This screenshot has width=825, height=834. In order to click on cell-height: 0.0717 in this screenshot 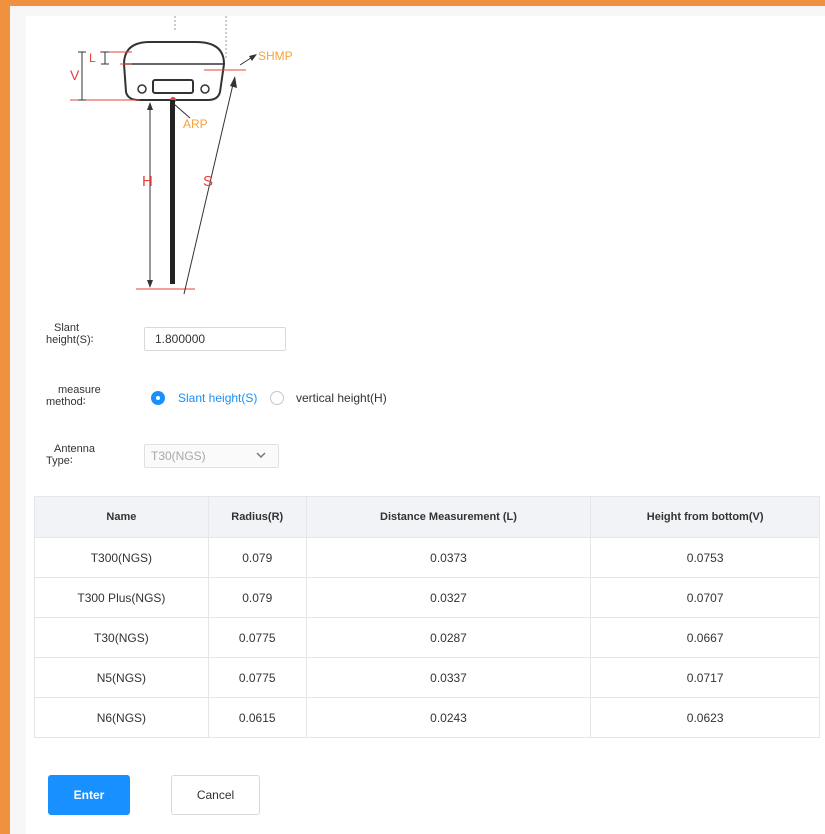, I will do `click(705, 677)`.